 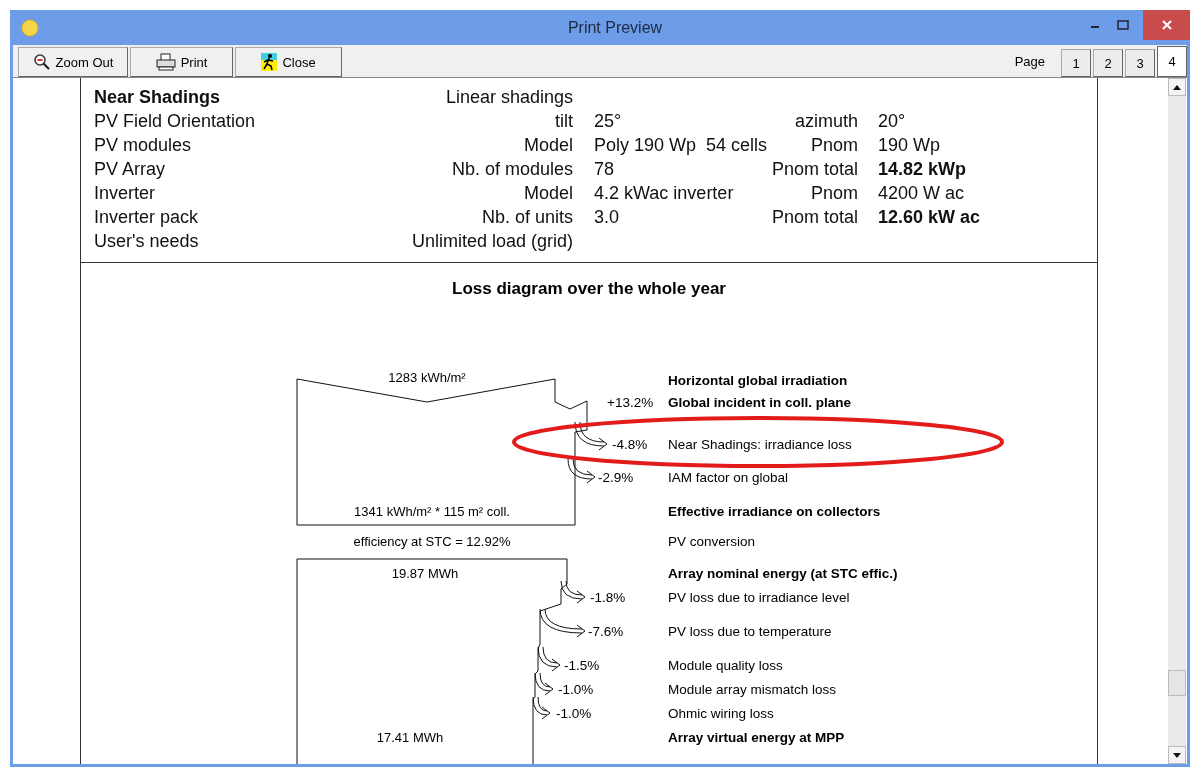 What do you see at coordinates (165, 62) in the screenshot?
I see `printer-icon` at bounding box center [165, 62].